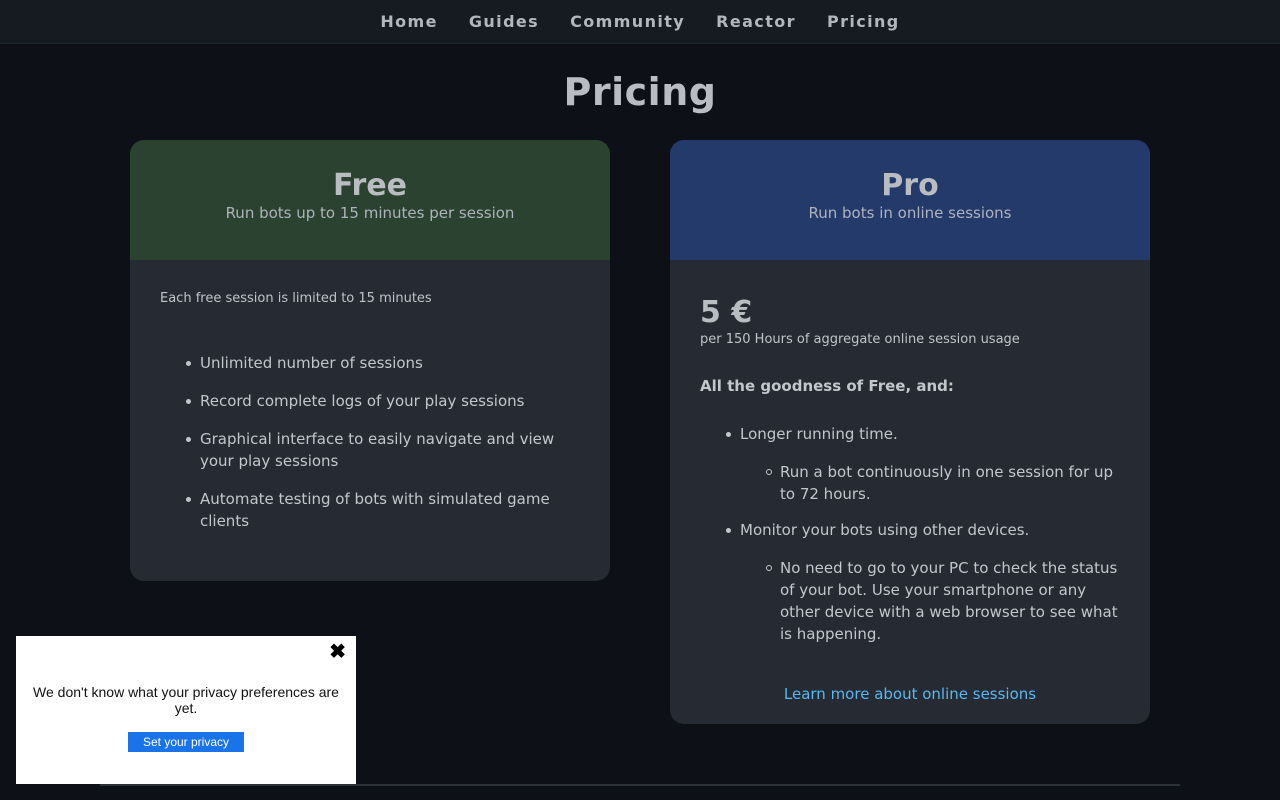 Image resolution: width=1280 pixels, height=800 pixels. I want to click on top-navigation: Home Guides Community Reactor Pricing, so click(640, 22).